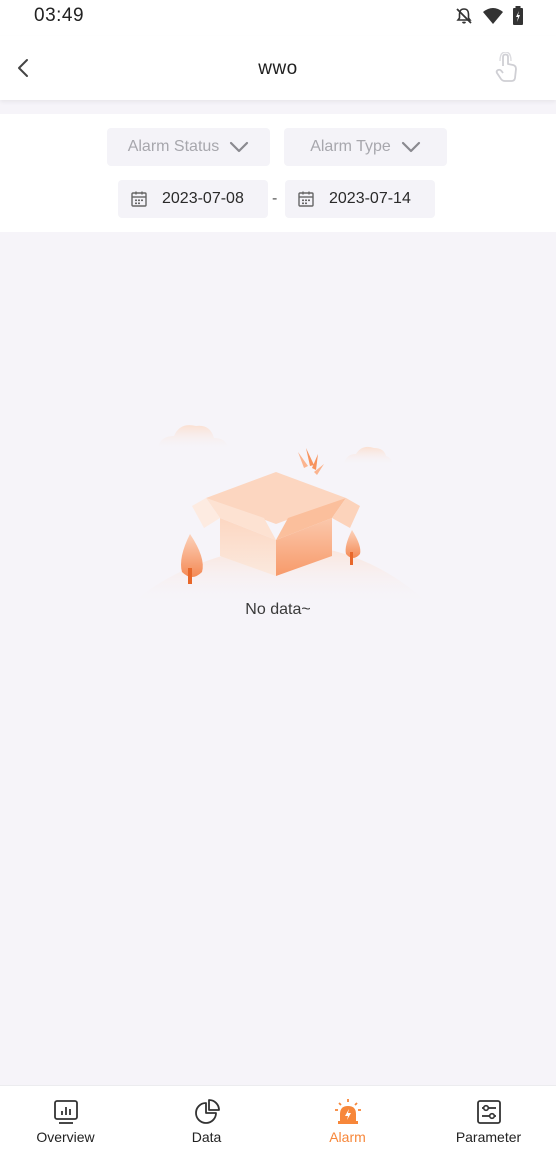 The width and height of the screenshot is (556, 1157). I want to click on touch-icon, so click(506, 66).